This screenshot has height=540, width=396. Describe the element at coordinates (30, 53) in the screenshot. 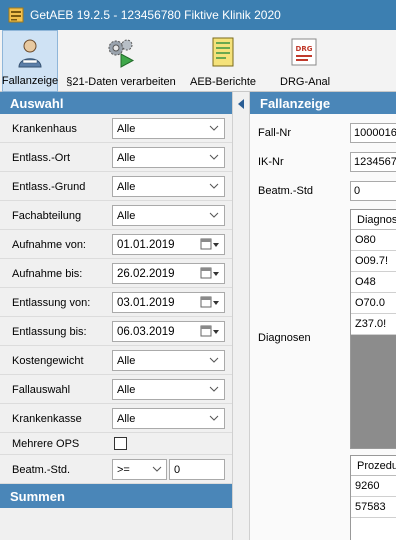

I see `person-icon` at that location.